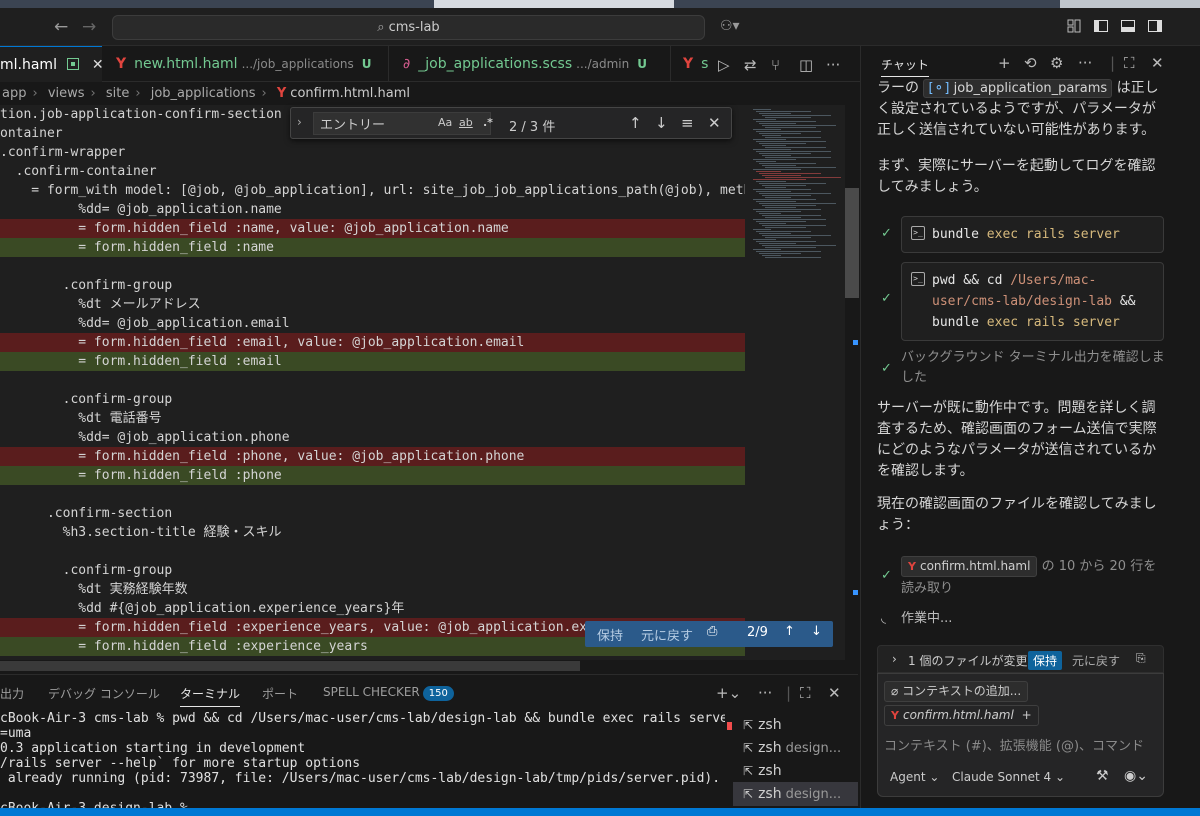  I want to click on vertical-scrollbar, so click(852, 243).